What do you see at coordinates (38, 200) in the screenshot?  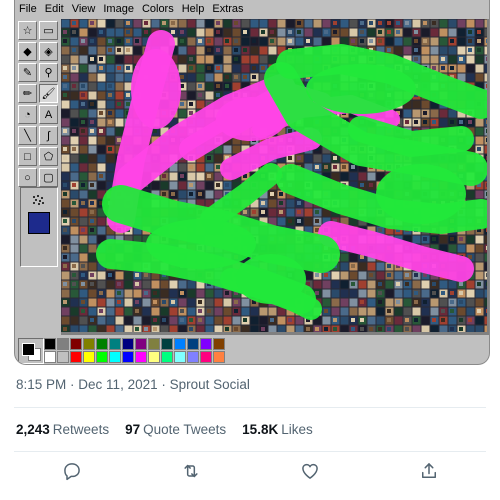 I see `spray-size-icon` at bounding box center [38, 200].